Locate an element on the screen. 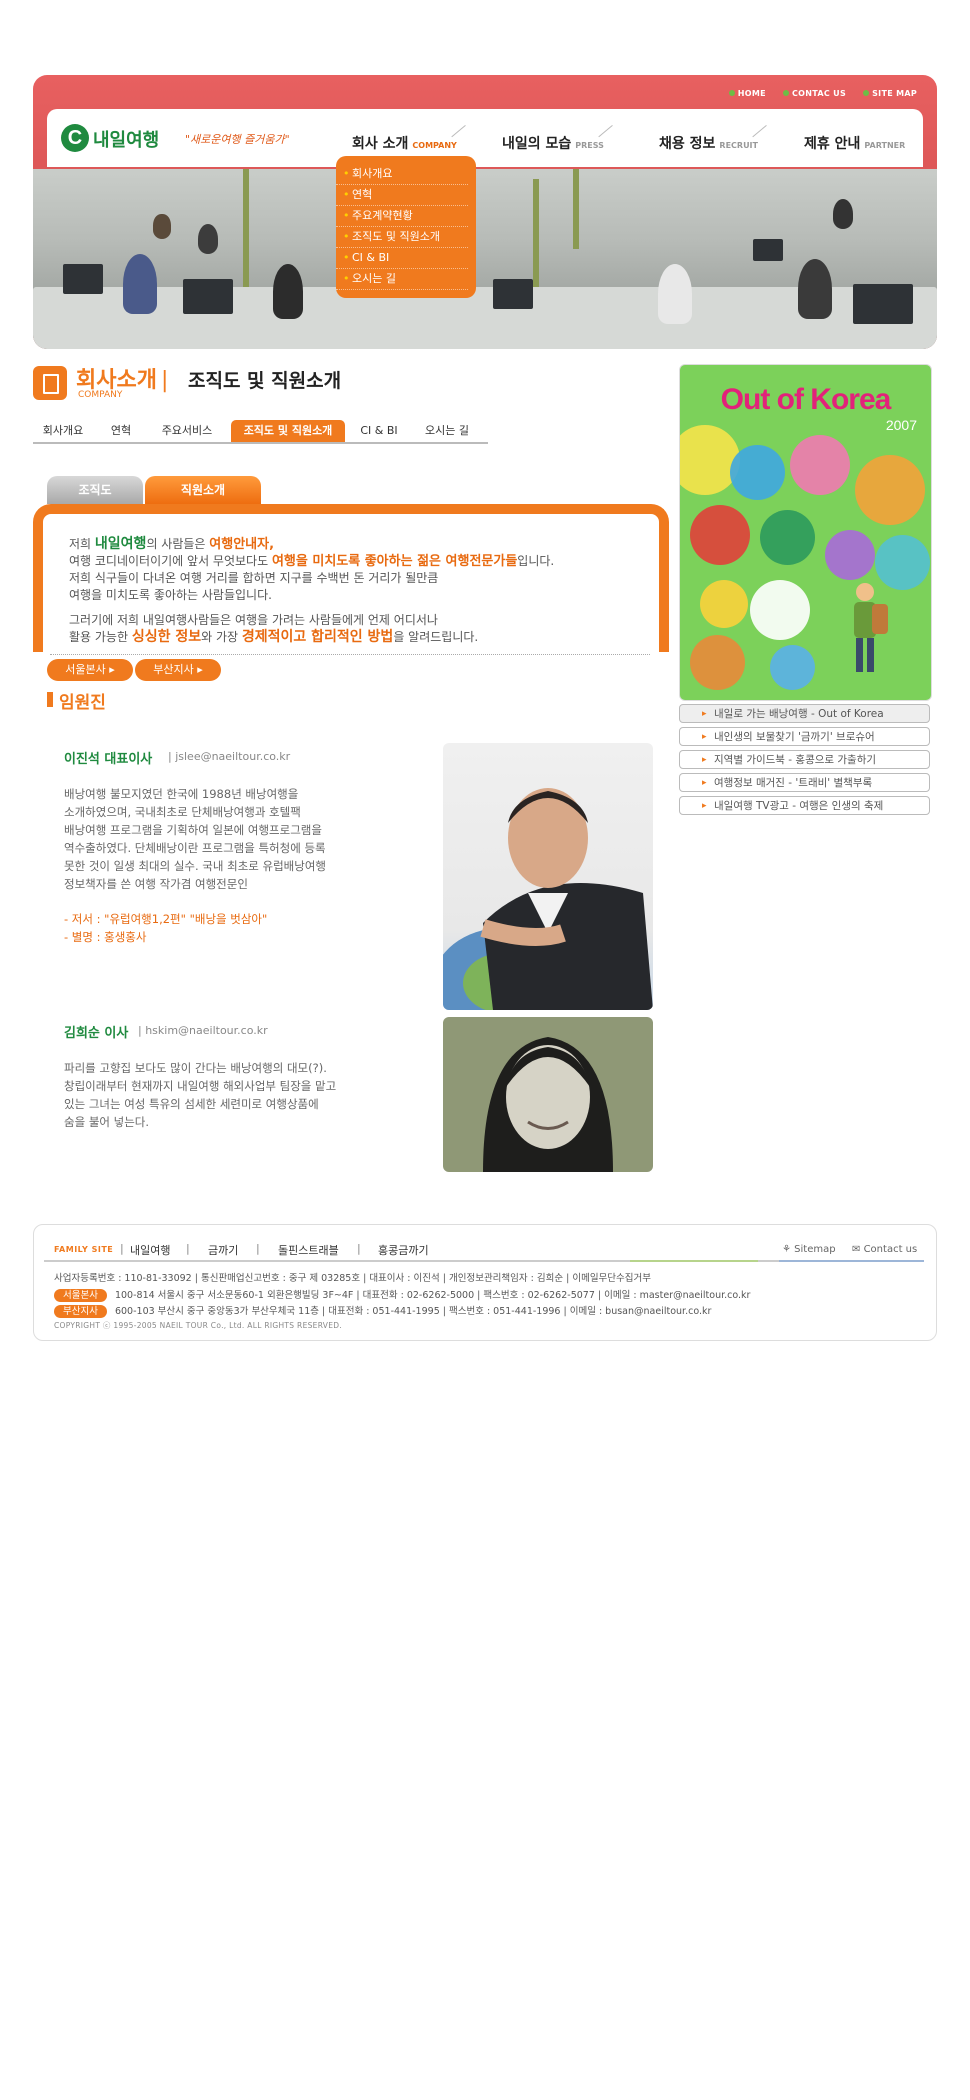 The width and height of the screenshot is (970, 2100). staff-1-portrait-icon is located at coordinates (548, 899).